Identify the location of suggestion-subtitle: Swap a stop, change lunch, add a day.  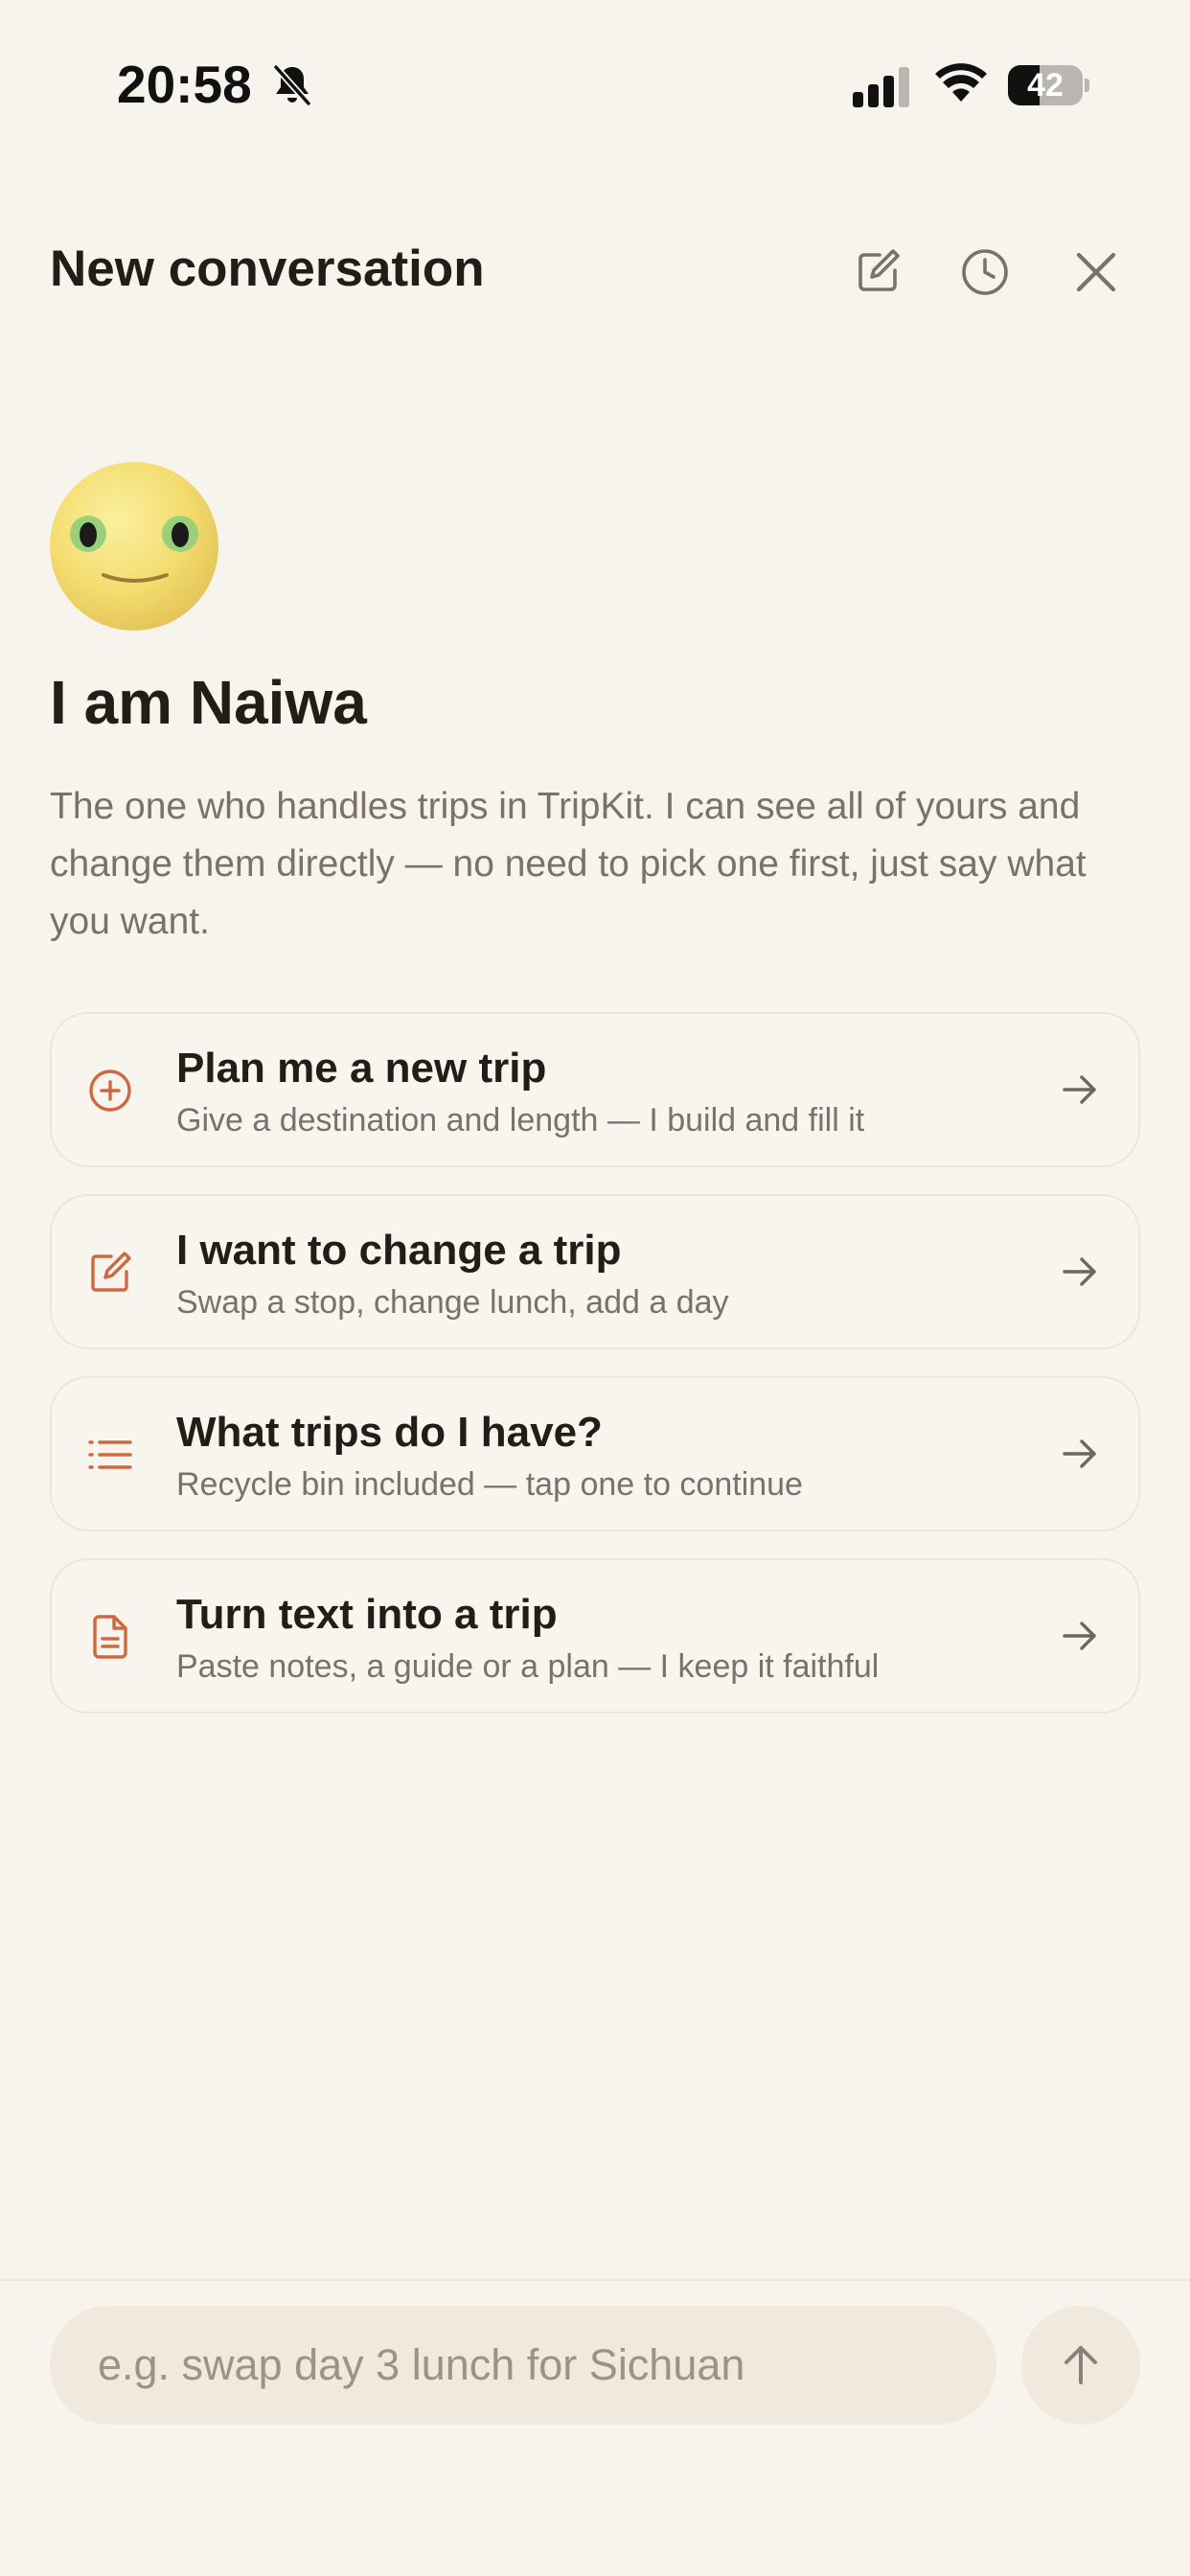
(452, 1302).